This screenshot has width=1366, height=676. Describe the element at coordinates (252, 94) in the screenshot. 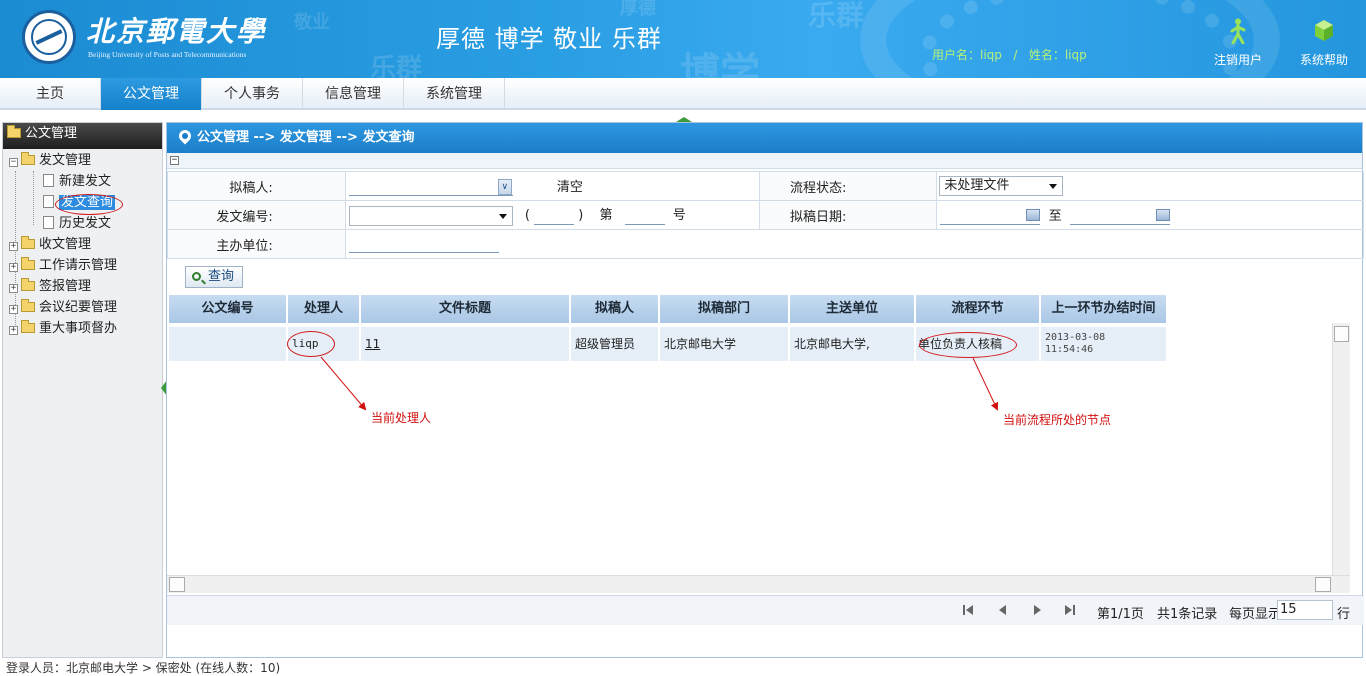

I see `nav-personal-affairs: 个人事务` at that location.